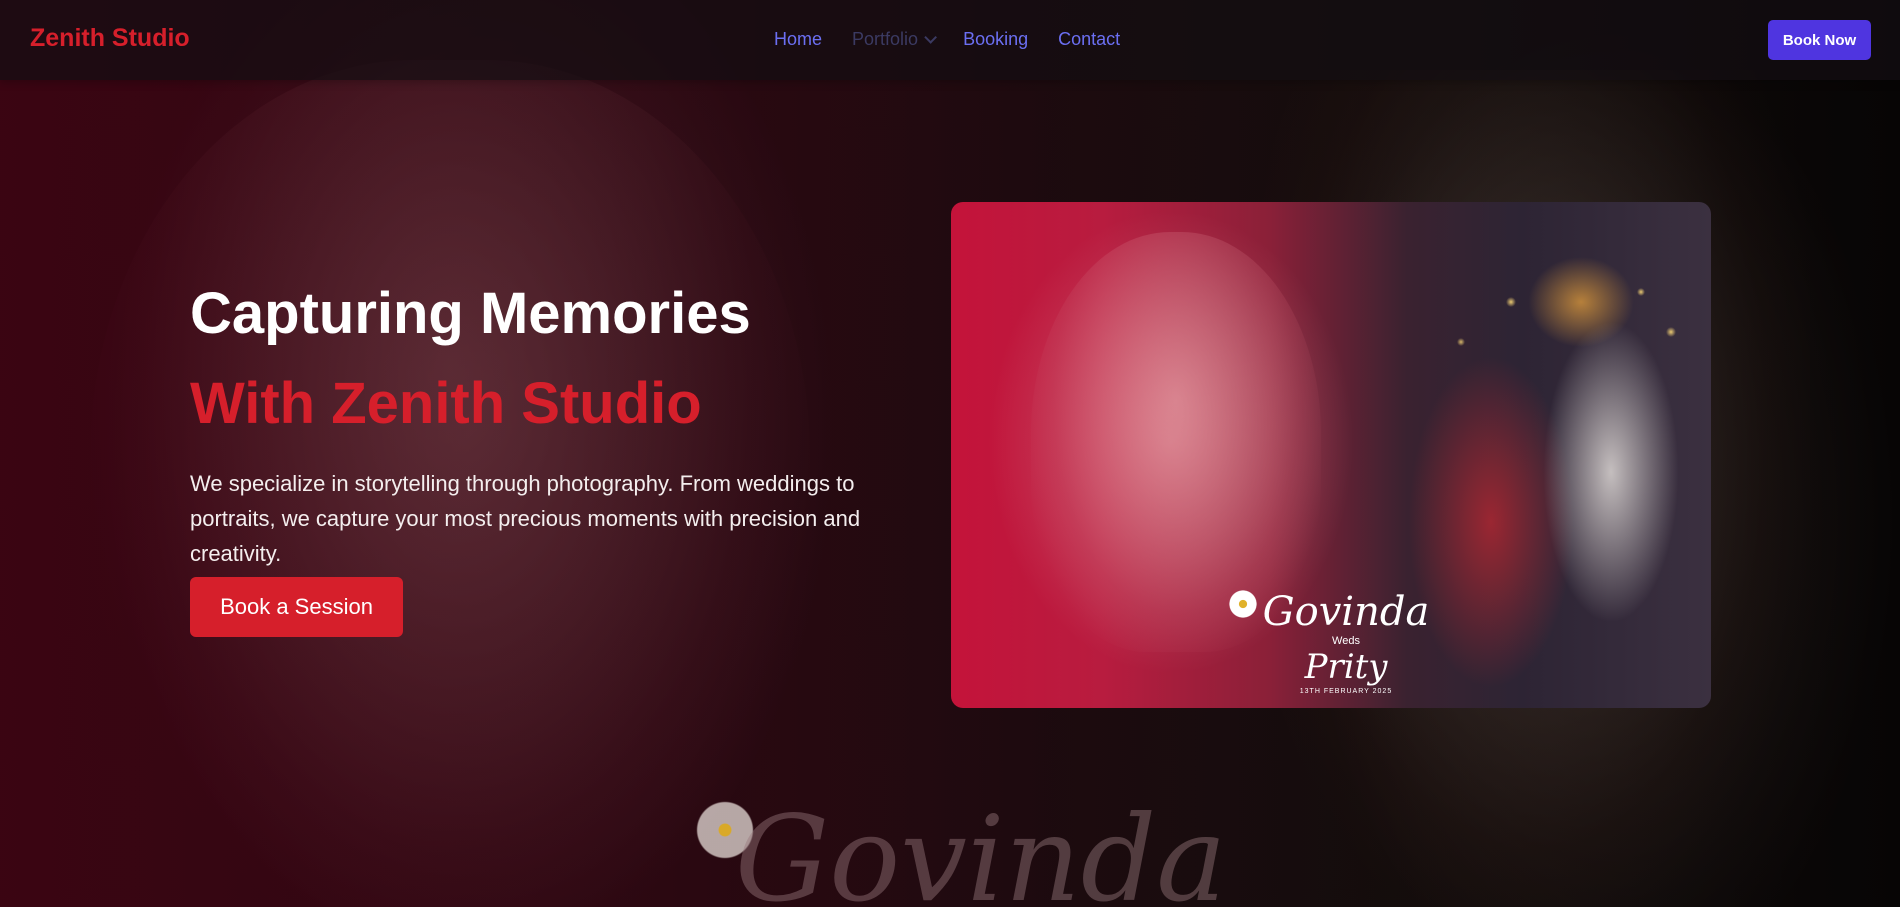 This screenshot has height=907, width=1900. I want to click on background-script-text: Govinda, so click(981, 848).